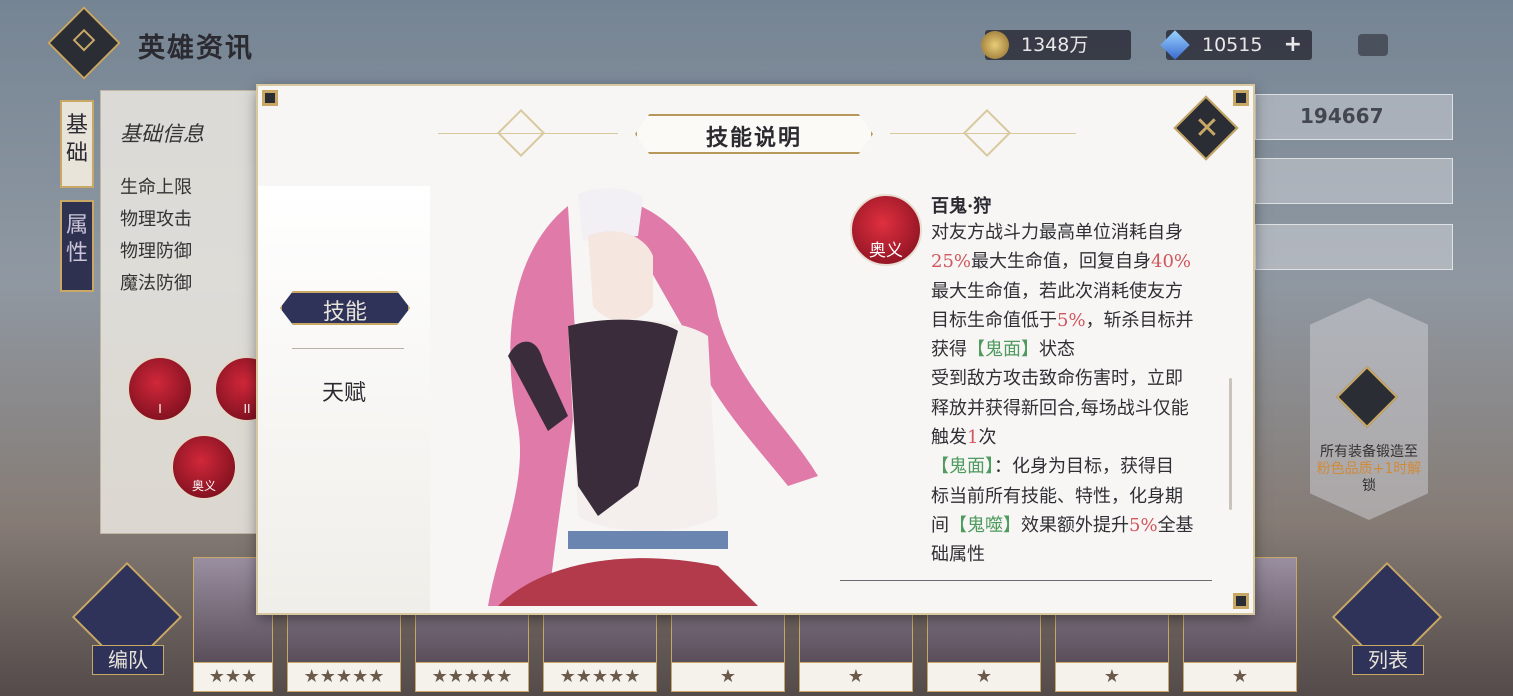 The image size is (1513, 696). What do you see at coordinates (987, 438) in the screenshot?
I see `description-text: 次` at bounding box center [987, 438].